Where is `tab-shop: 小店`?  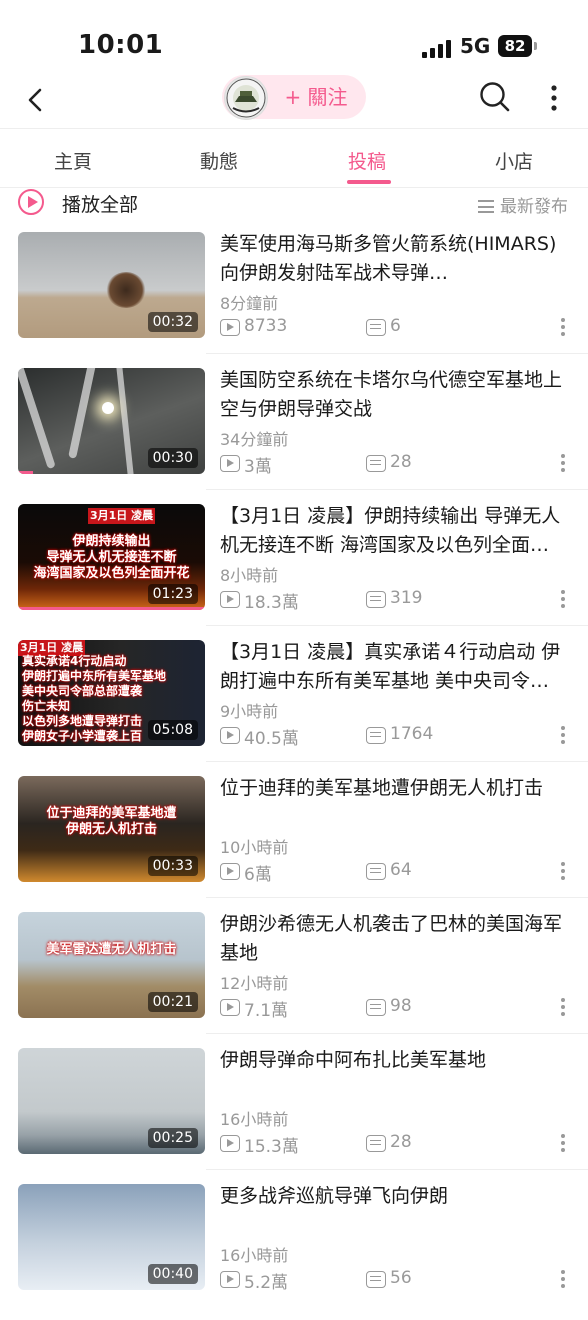 tab-shop: 小店 is located at coordinates (514, 160).